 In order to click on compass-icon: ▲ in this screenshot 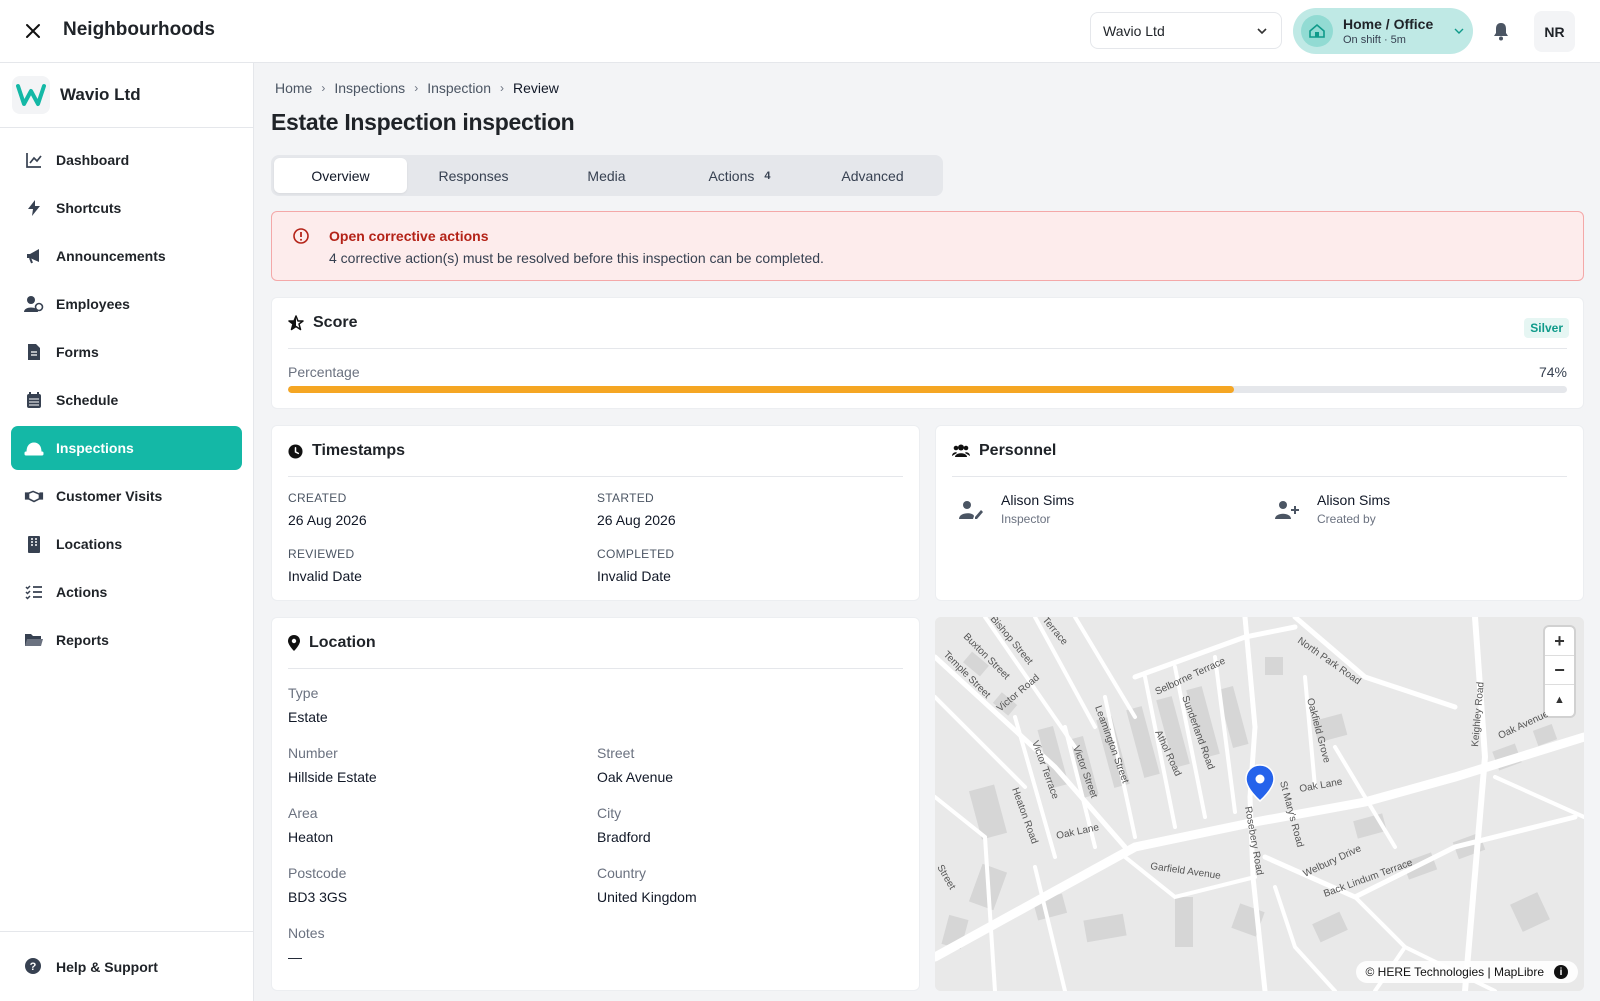, I will do `click(1559, 699)`.